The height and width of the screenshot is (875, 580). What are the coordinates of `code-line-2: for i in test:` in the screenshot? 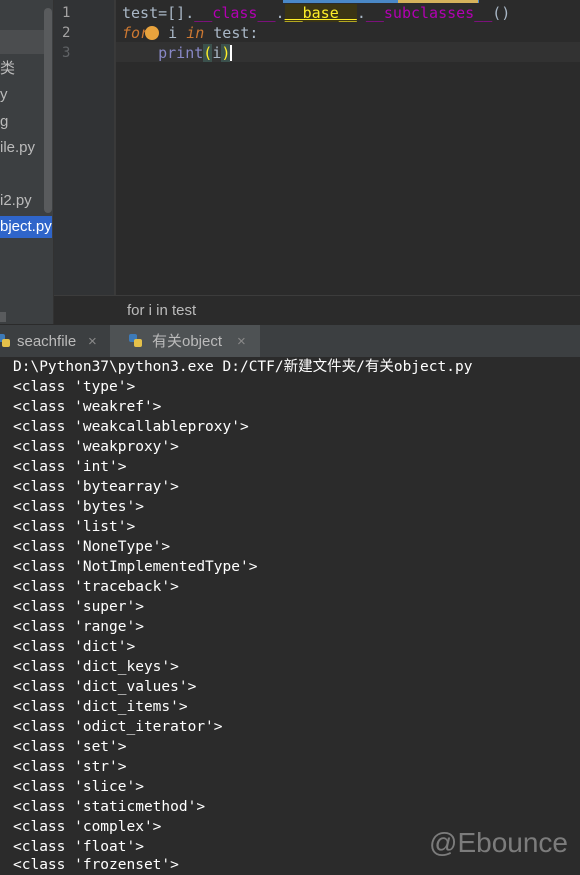 It's located at (190, 33).